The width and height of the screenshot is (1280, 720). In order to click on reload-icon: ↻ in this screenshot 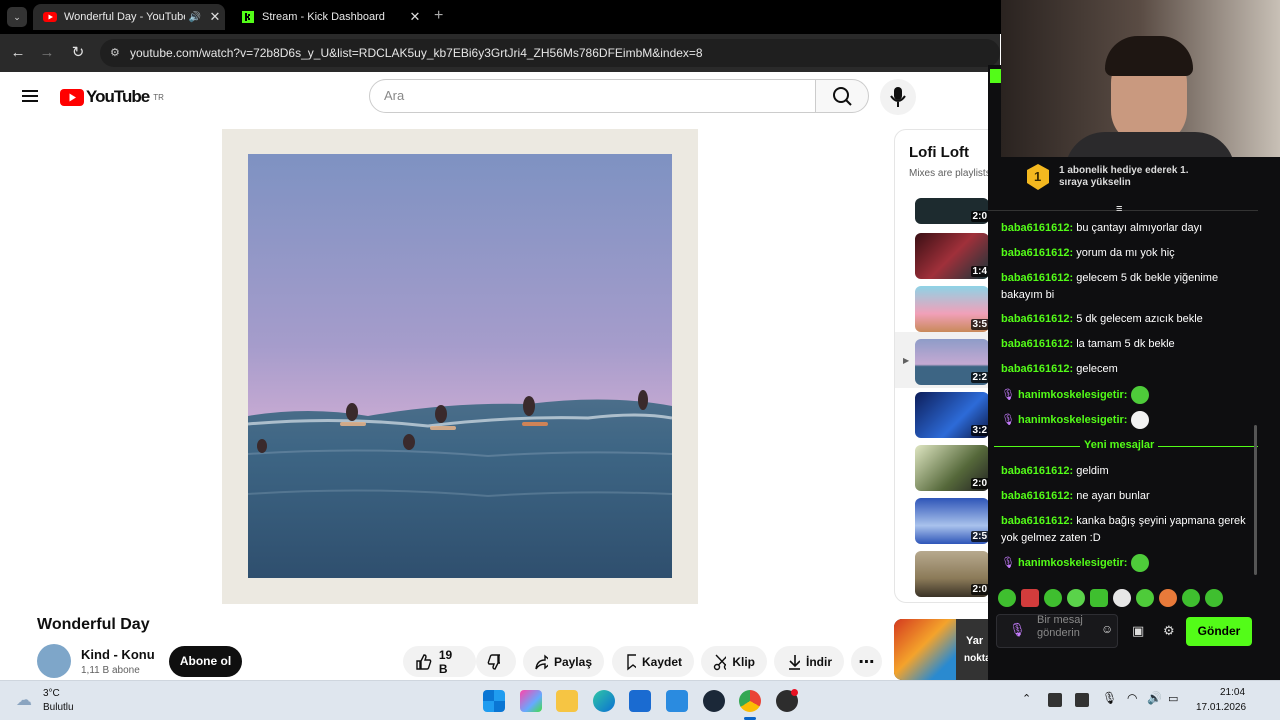, I will do `click(78, 53)`.